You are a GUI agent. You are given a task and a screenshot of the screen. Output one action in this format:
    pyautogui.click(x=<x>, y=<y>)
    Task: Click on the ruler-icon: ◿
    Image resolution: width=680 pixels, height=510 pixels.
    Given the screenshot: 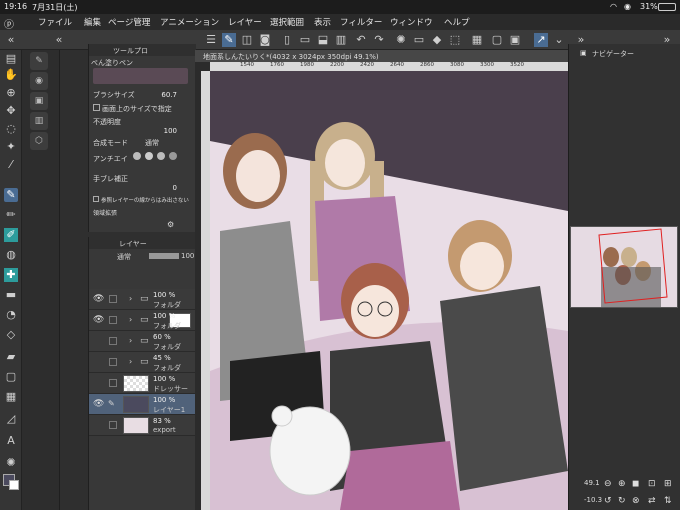 What is the action you would take?
    pyautogui.click(x=11, y=419)
    